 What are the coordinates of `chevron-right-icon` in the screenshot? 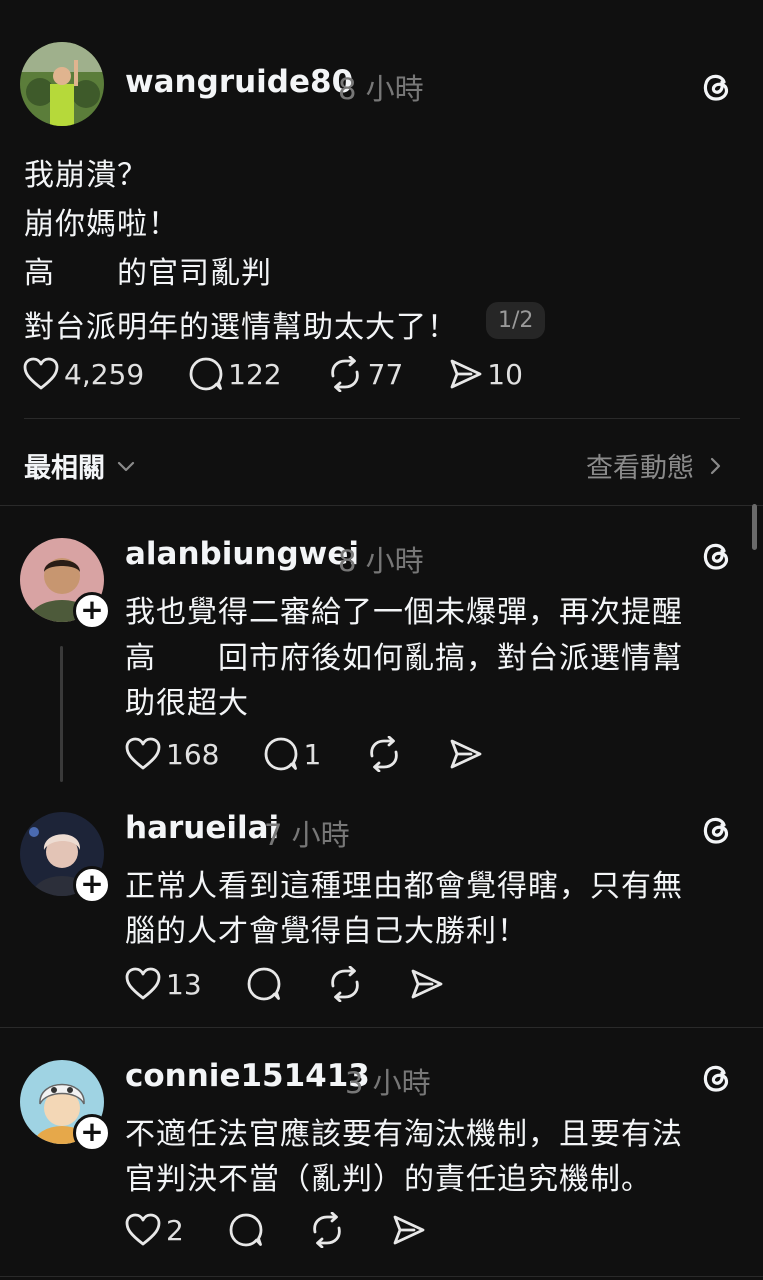 It's located at (715, 465).